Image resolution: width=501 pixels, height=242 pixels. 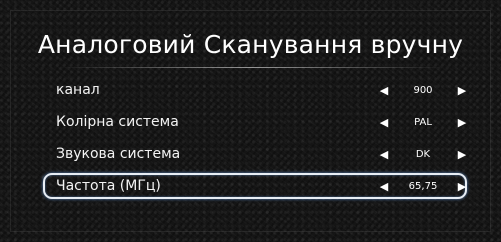 I want to click on channel-selector: ◀ 900 ▶, so click(x=423, y=90).